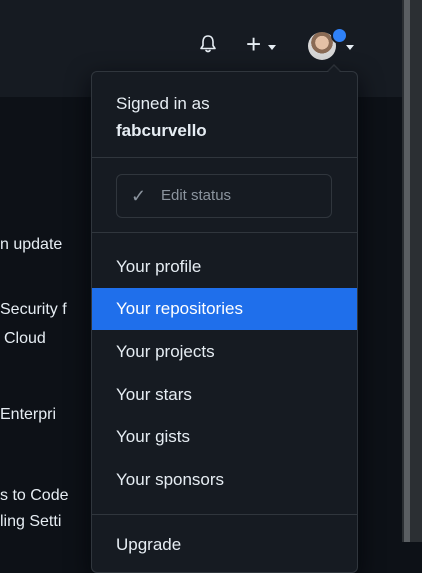  I want to click on menu-item-your-repositories: Your repositories, so click(224, 309).